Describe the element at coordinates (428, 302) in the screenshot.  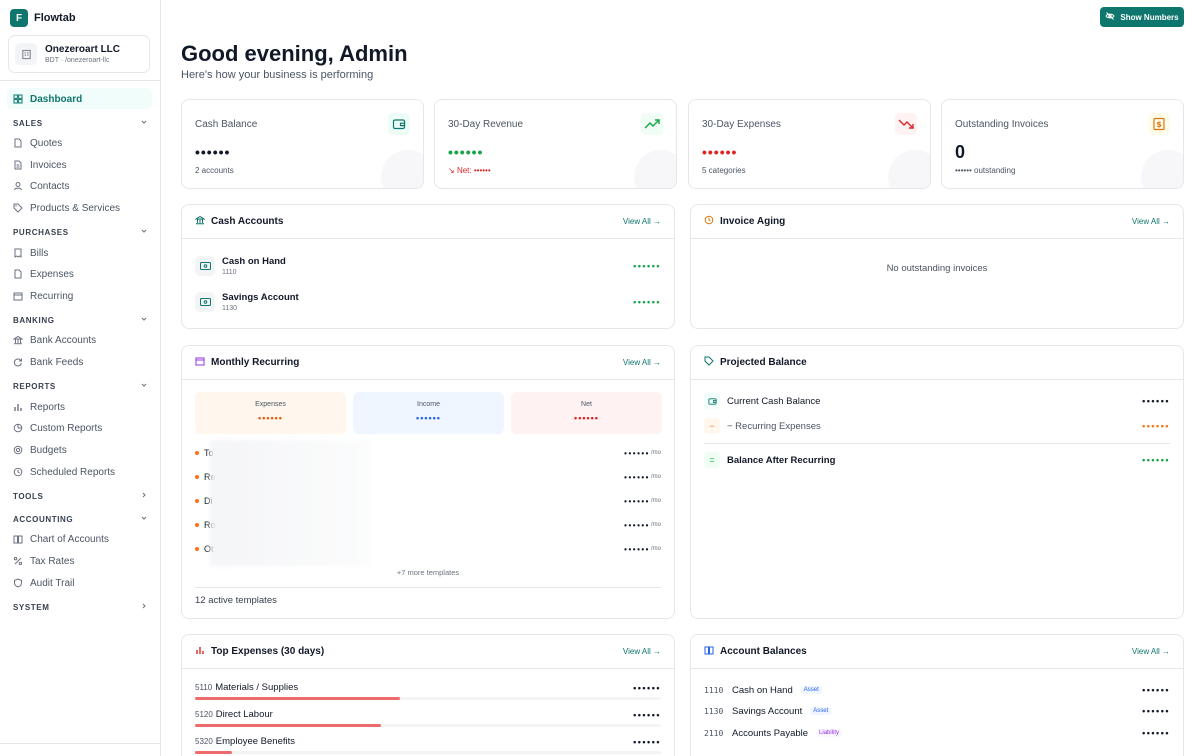
I see `list-item: Savings Account 1130 ••••••` at that location.